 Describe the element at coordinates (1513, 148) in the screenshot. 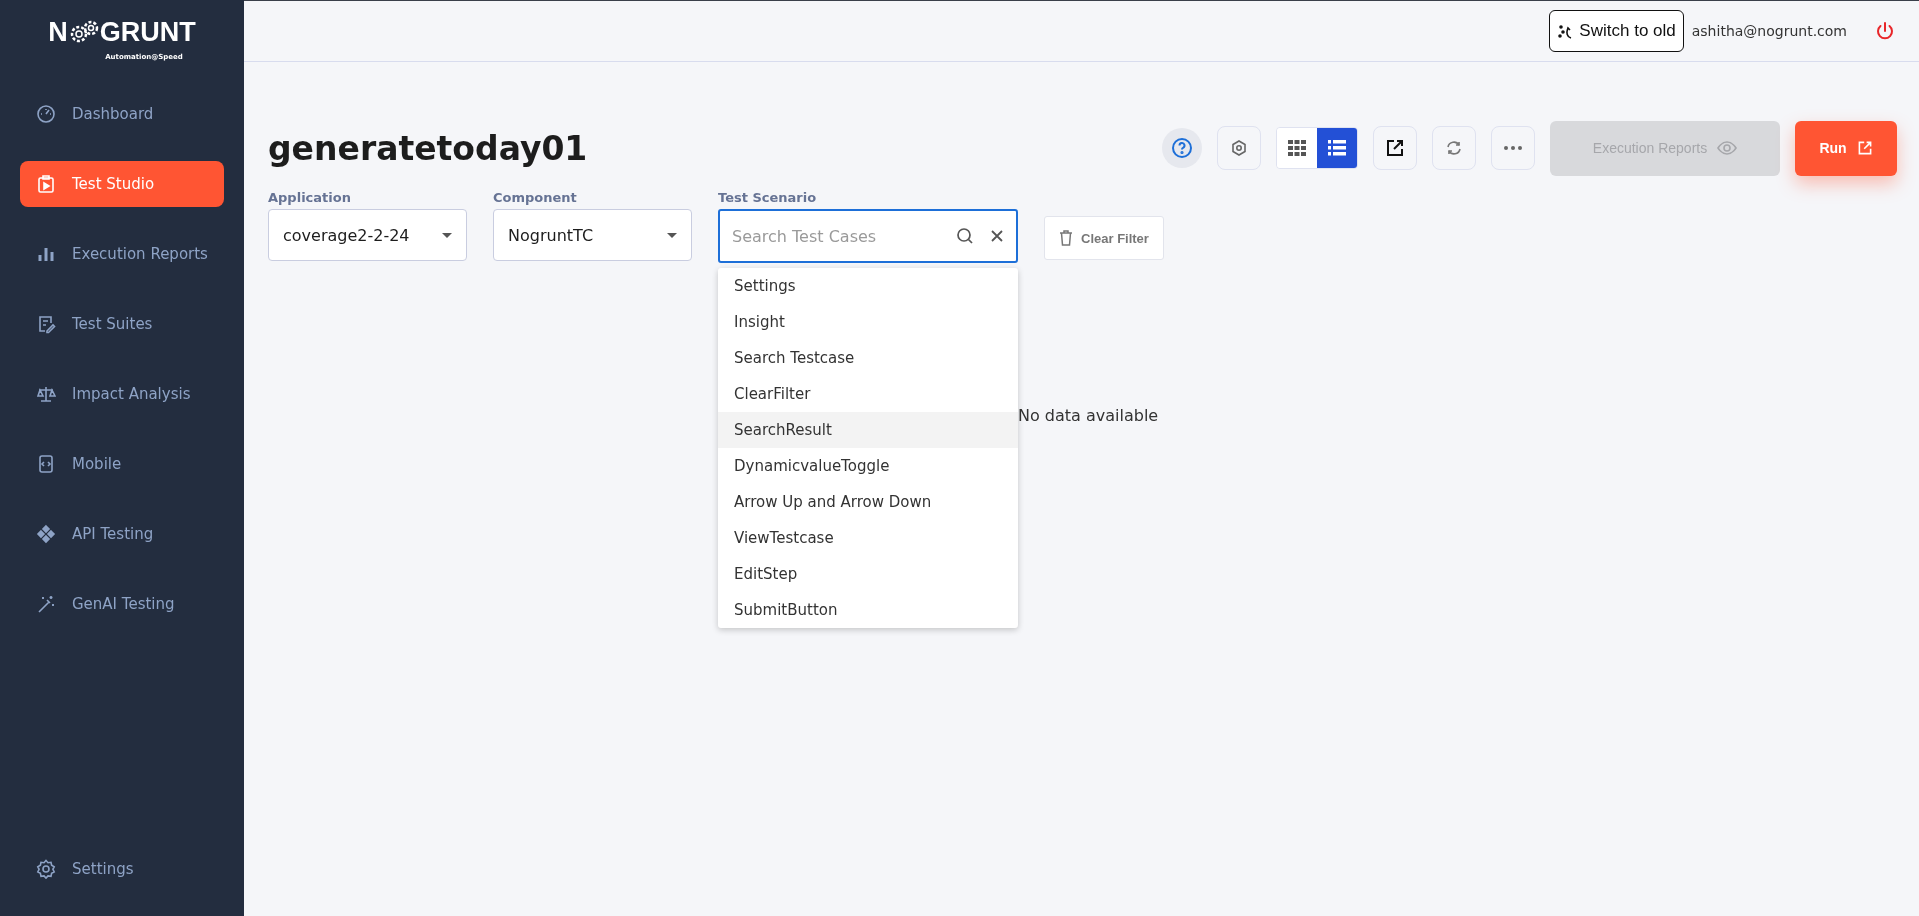

I see `more-icon` at that location.